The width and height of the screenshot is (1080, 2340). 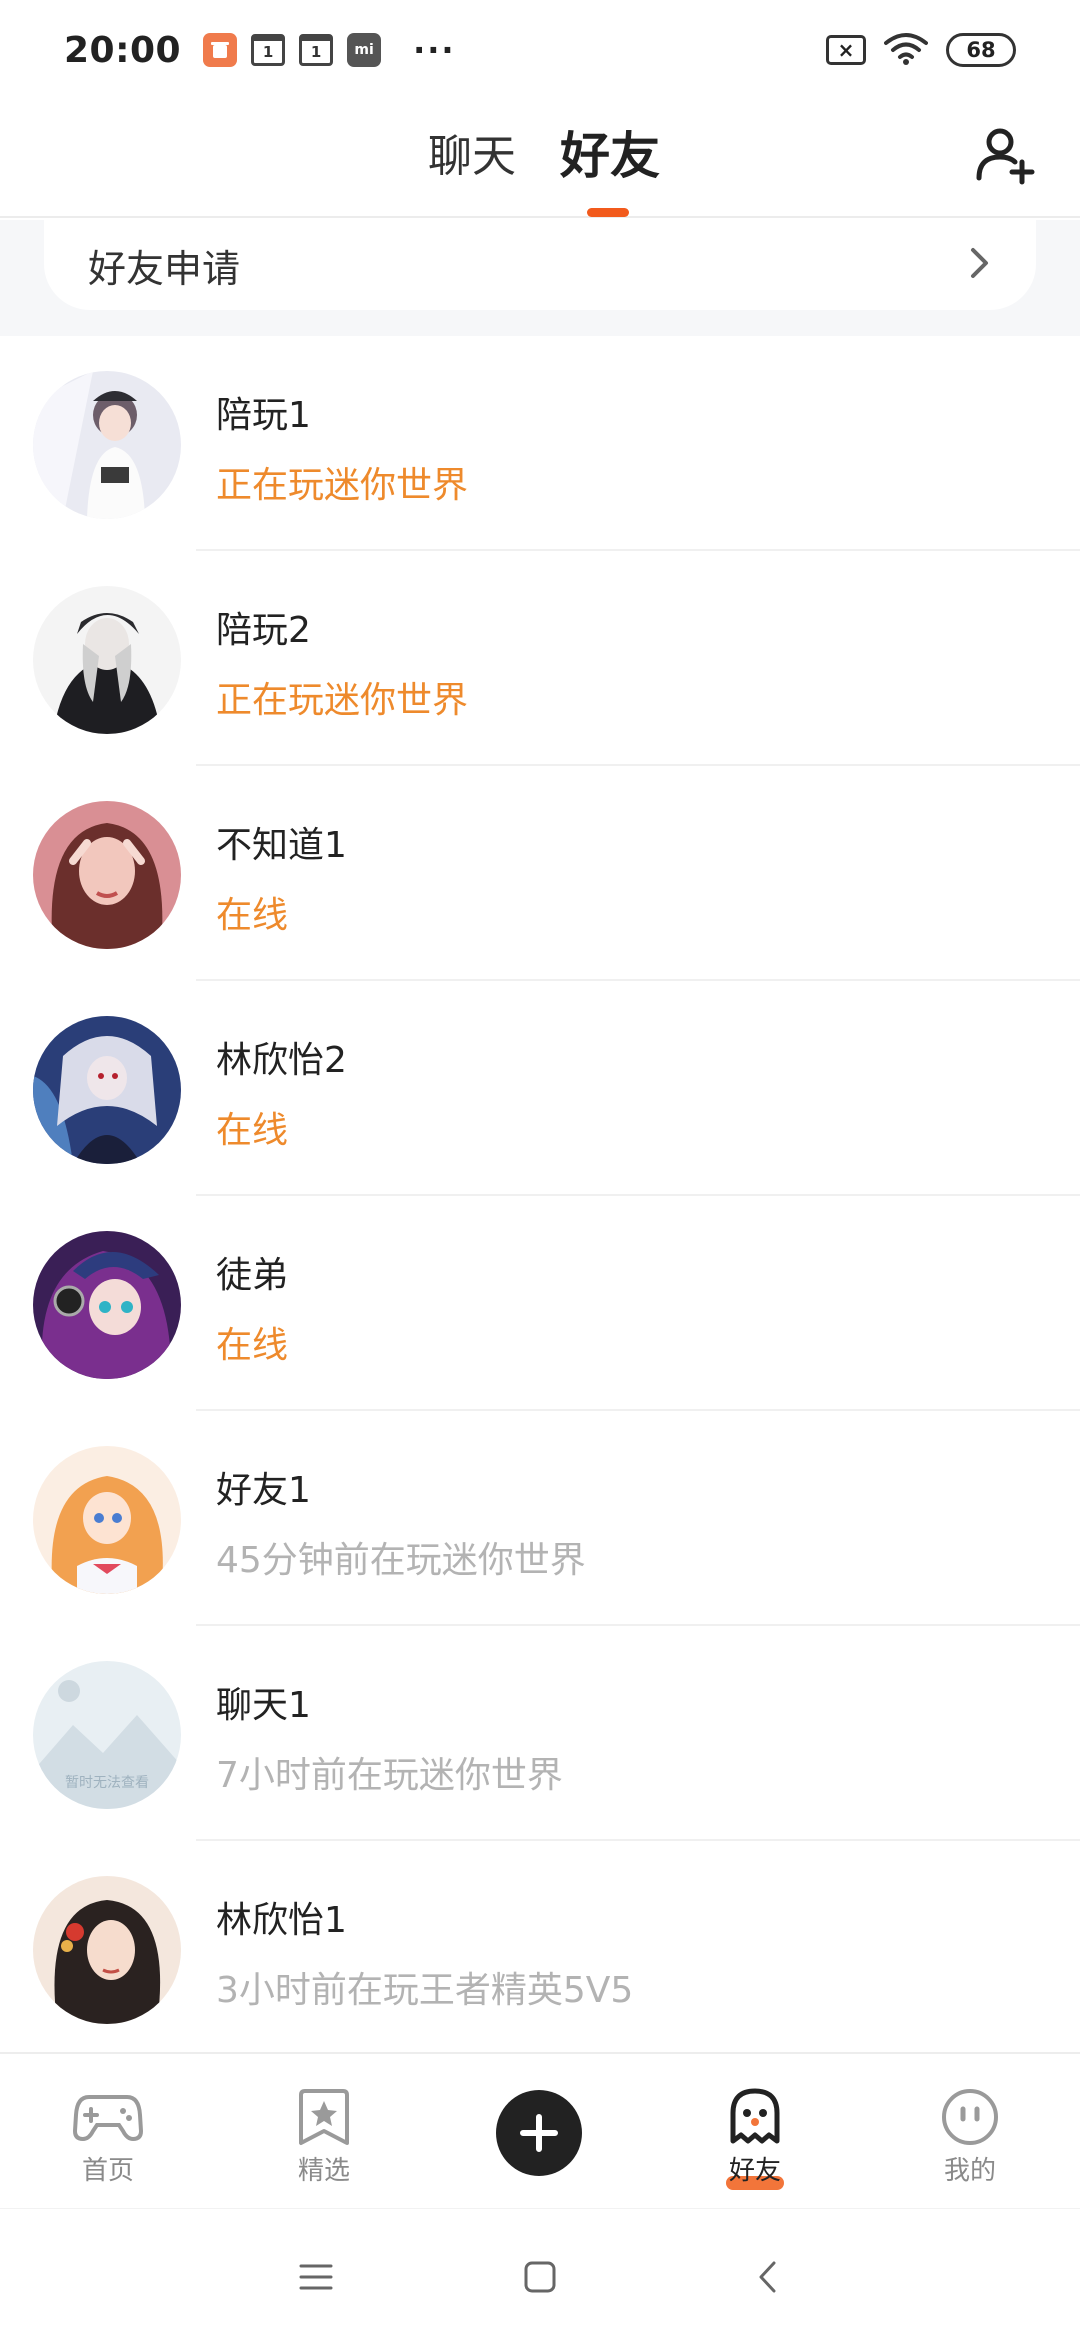 What do you see at coordinates (906, 50) in the screenshot?
I see `wifi-icon` at bounding box center [906, 50].